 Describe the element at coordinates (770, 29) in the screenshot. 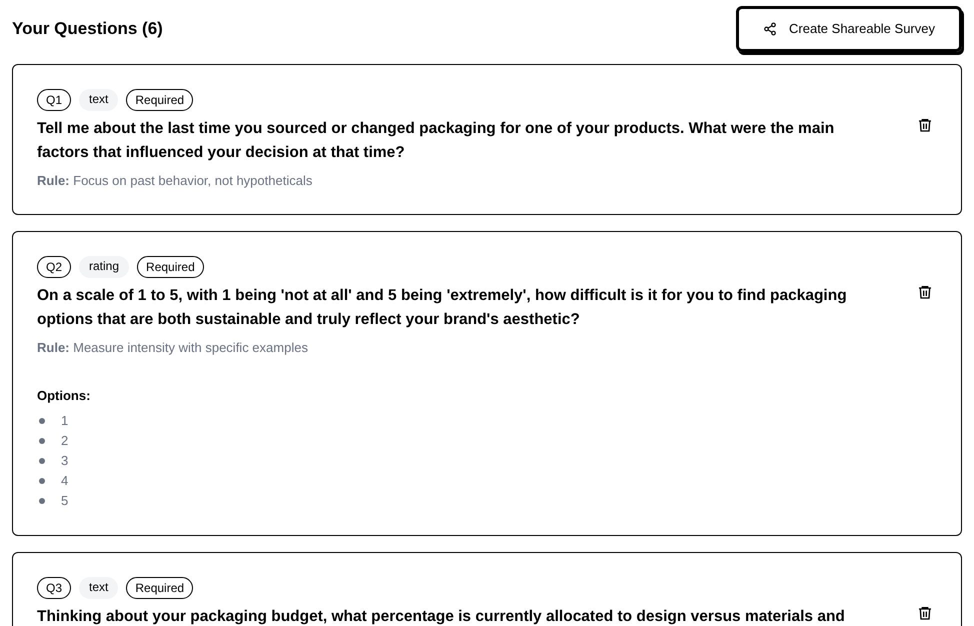

I see `share-icon` at that location.